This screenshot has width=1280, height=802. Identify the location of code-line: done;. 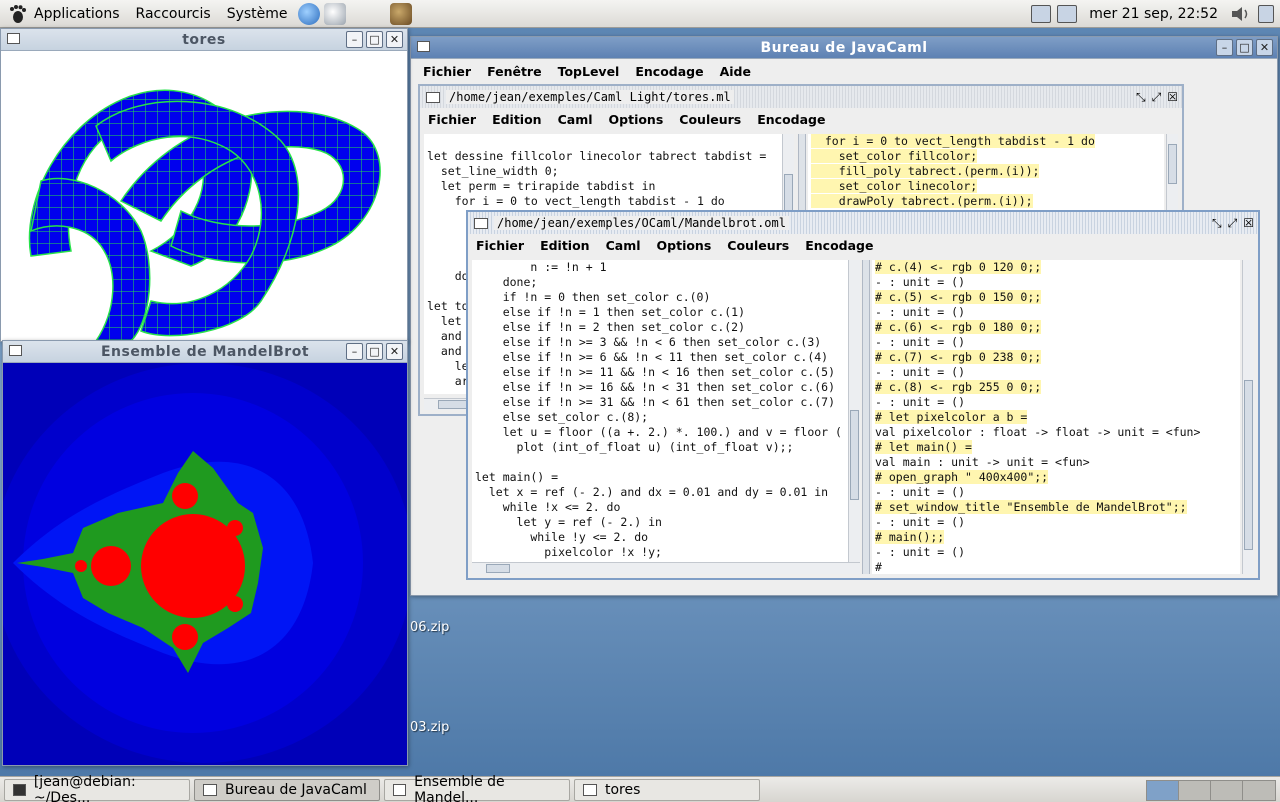
(506, 282).